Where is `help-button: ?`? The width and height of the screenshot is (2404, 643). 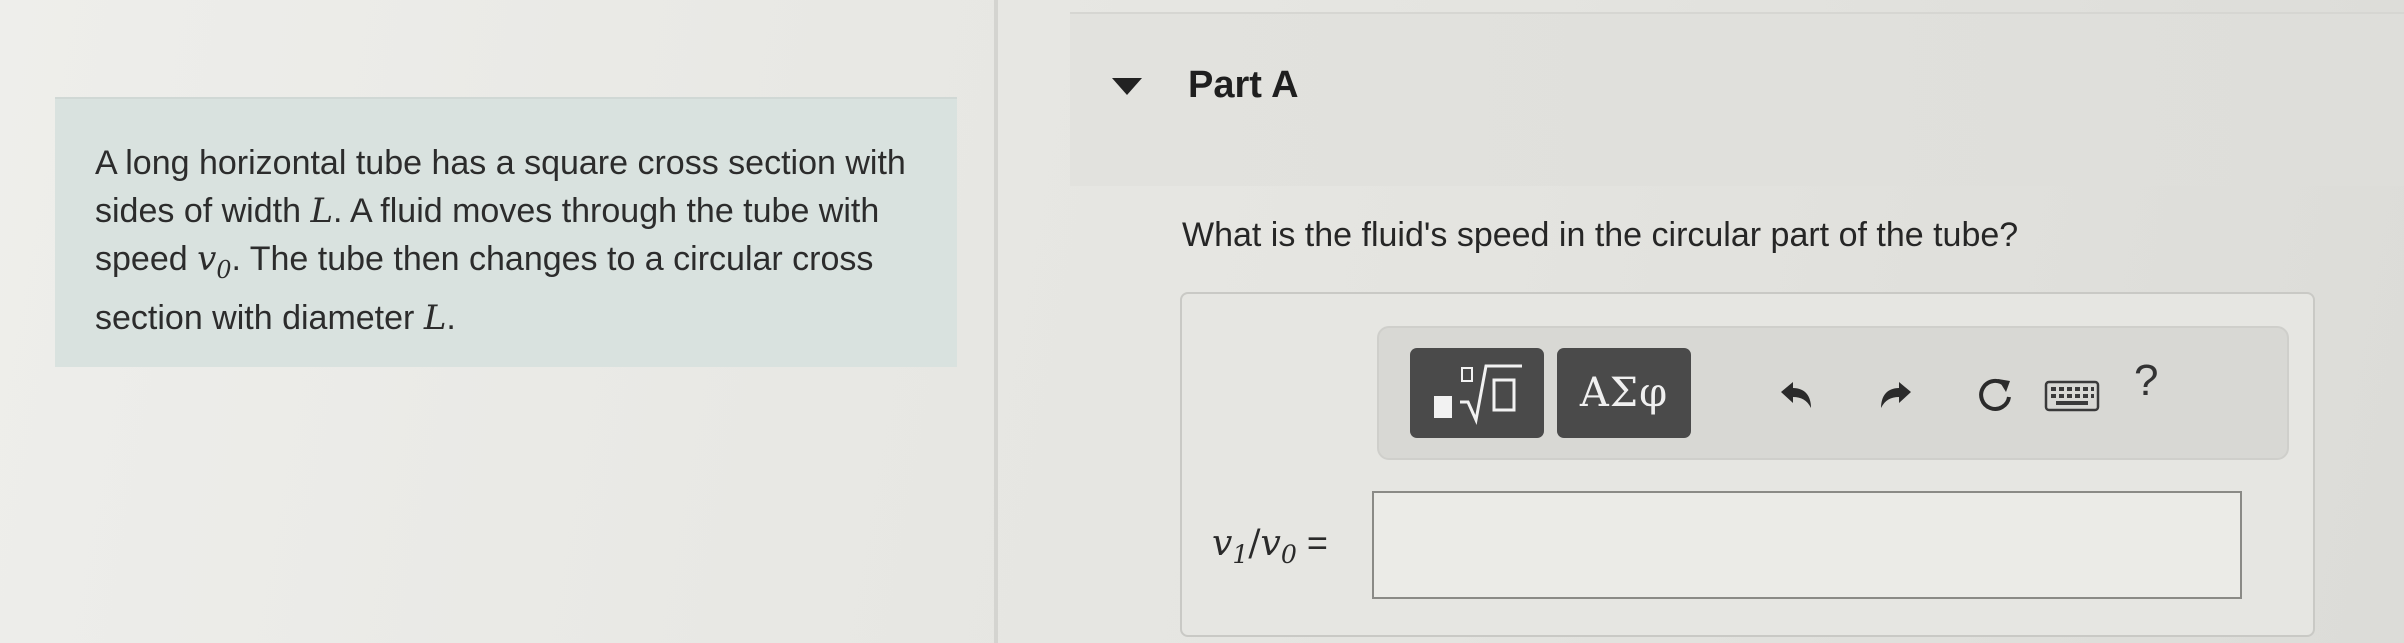
help-button: ? is located at coordinates (2146, 381).